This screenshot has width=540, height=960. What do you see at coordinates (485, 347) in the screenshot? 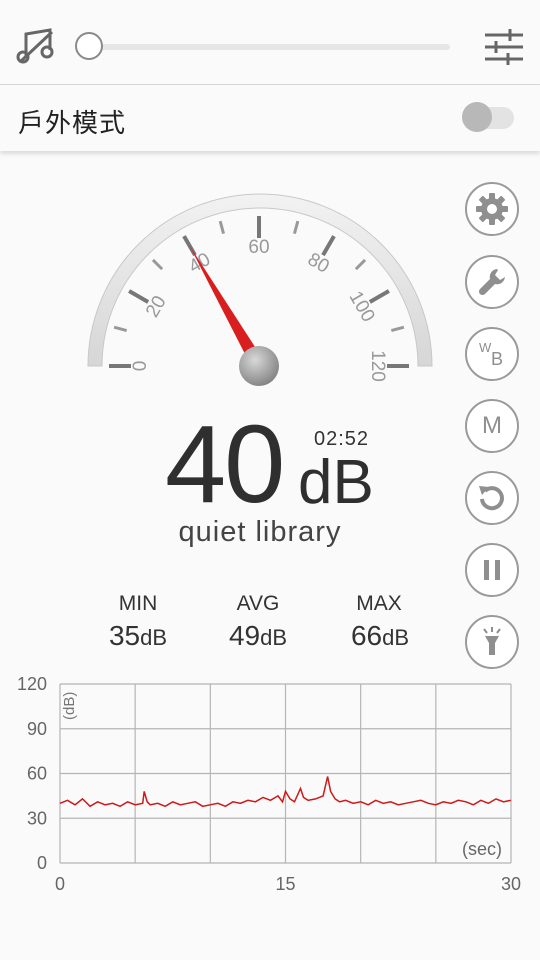
I see `wb-icon-w: W` at bounding box center [485, 347].